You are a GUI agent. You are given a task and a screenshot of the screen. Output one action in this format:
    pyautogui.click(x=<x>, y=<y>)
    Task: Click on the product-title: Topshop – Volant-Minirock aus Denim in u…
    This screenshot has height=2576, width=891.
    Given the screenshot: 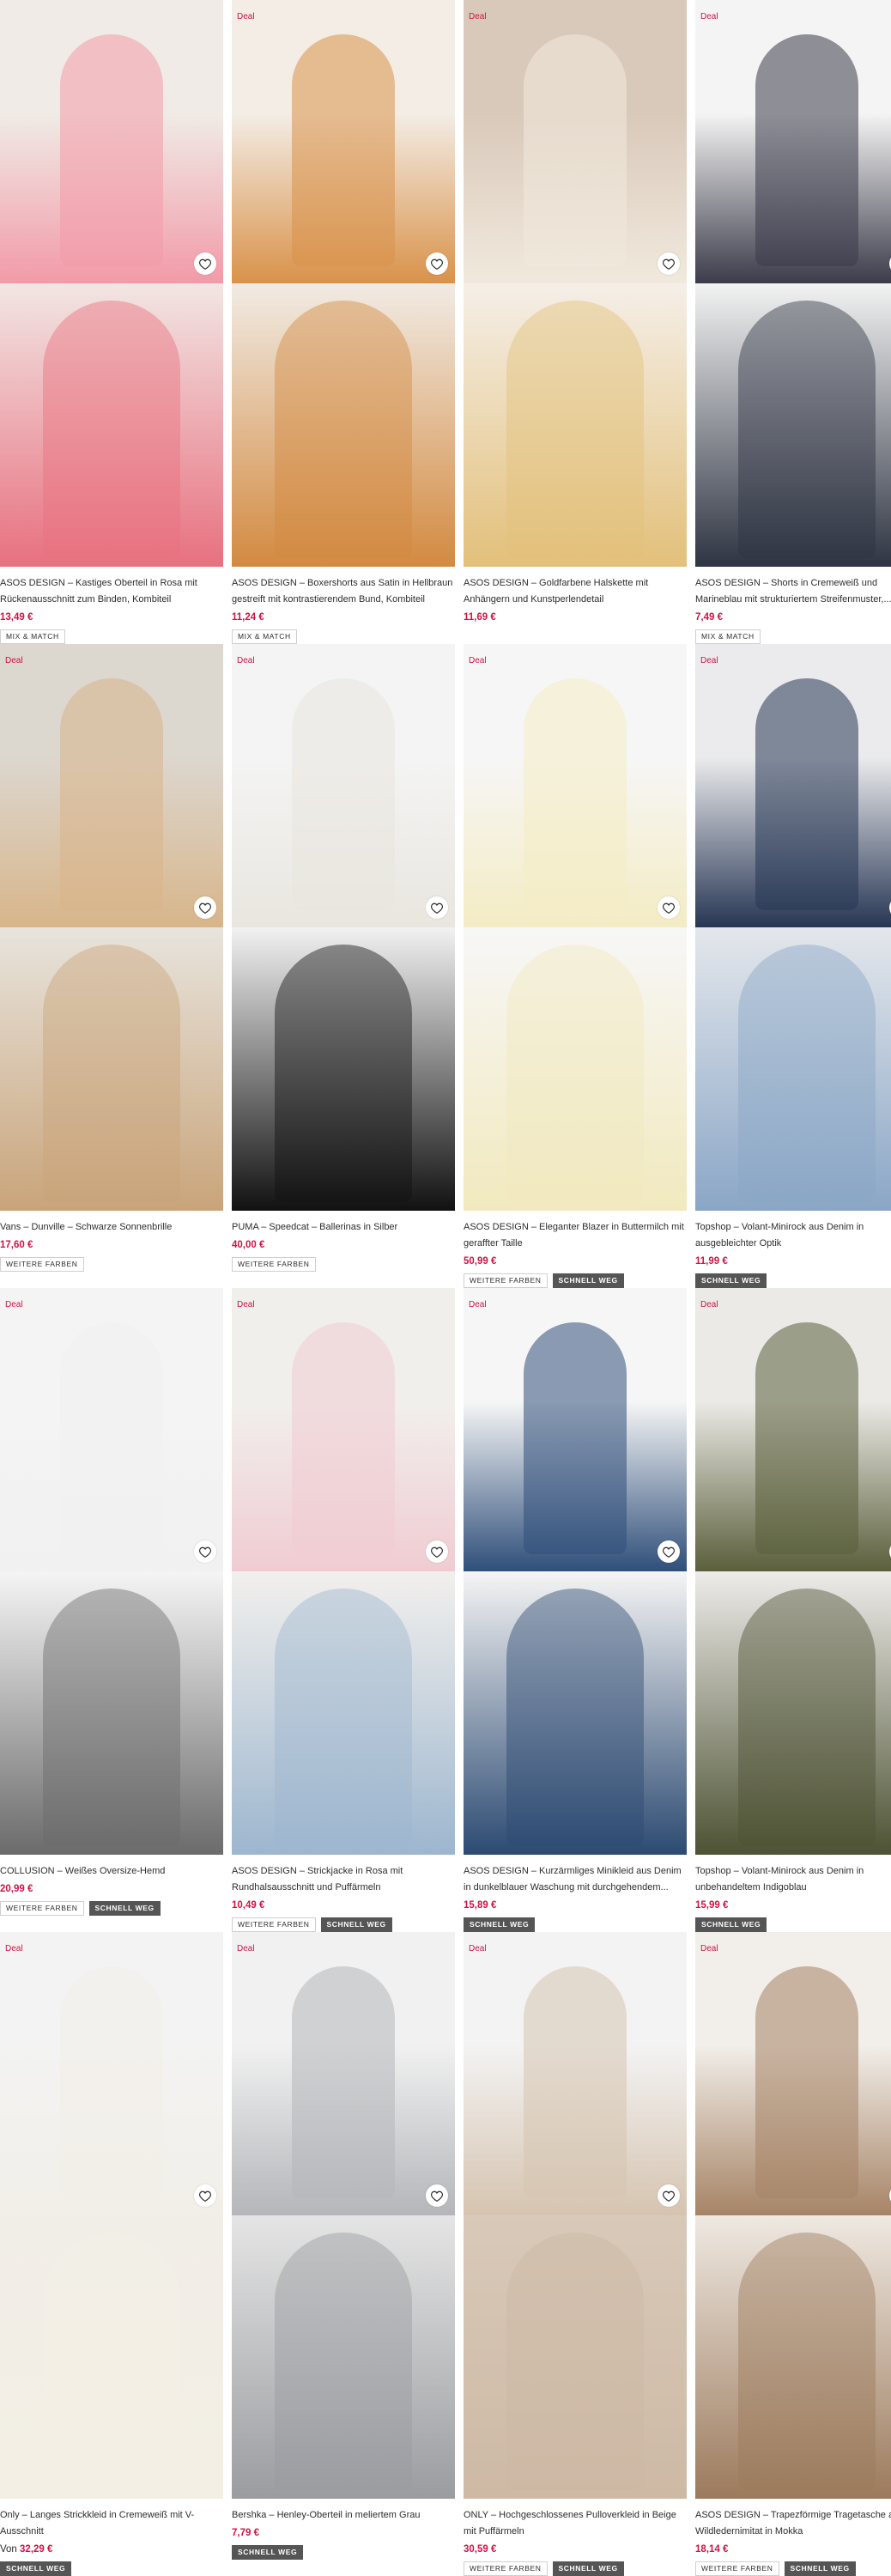 What is the action you would take?
    pyautogui.click(x=793, y=1880)
    